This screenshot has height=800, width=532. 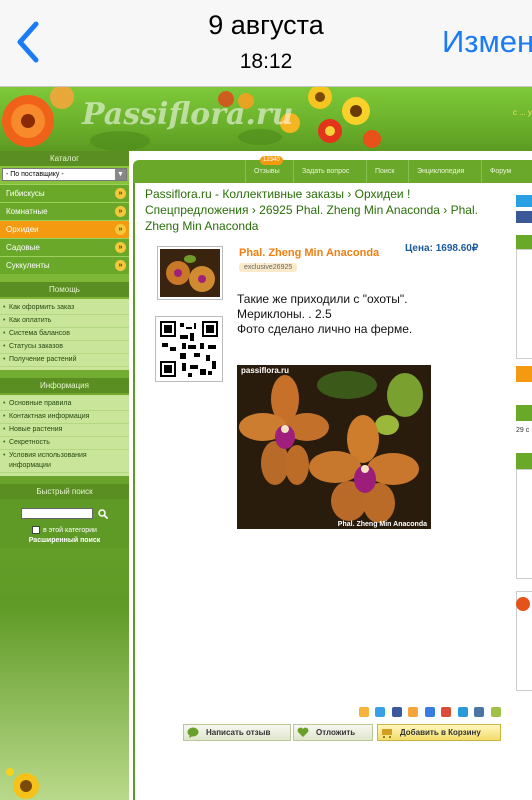 I want to click on right-orange-block, so click(x=524, y=374).